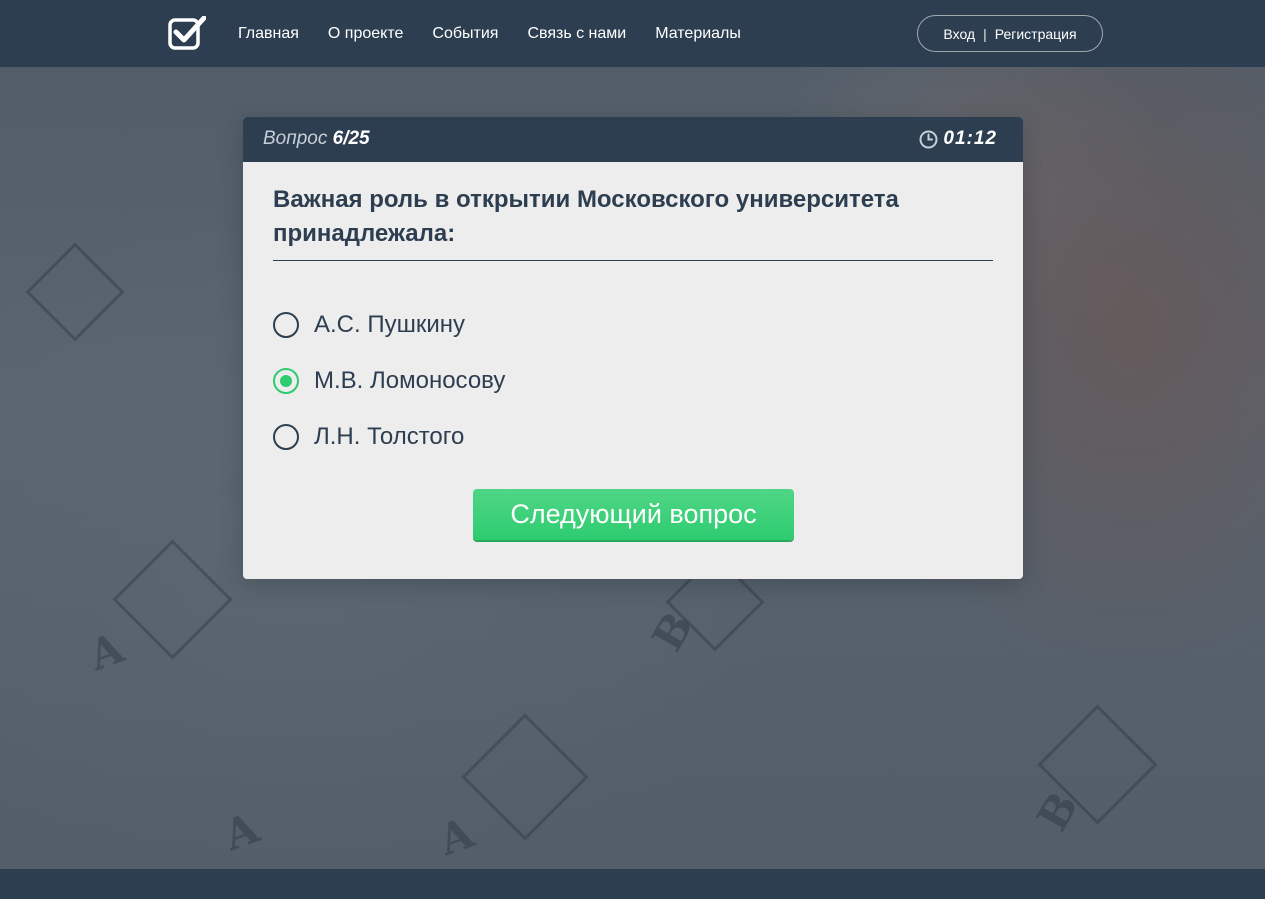 Image resolution: width=1265 pixels, height=899 pixels. I want to click on answer-option: А.С. Пушкину, so click(633, 325).